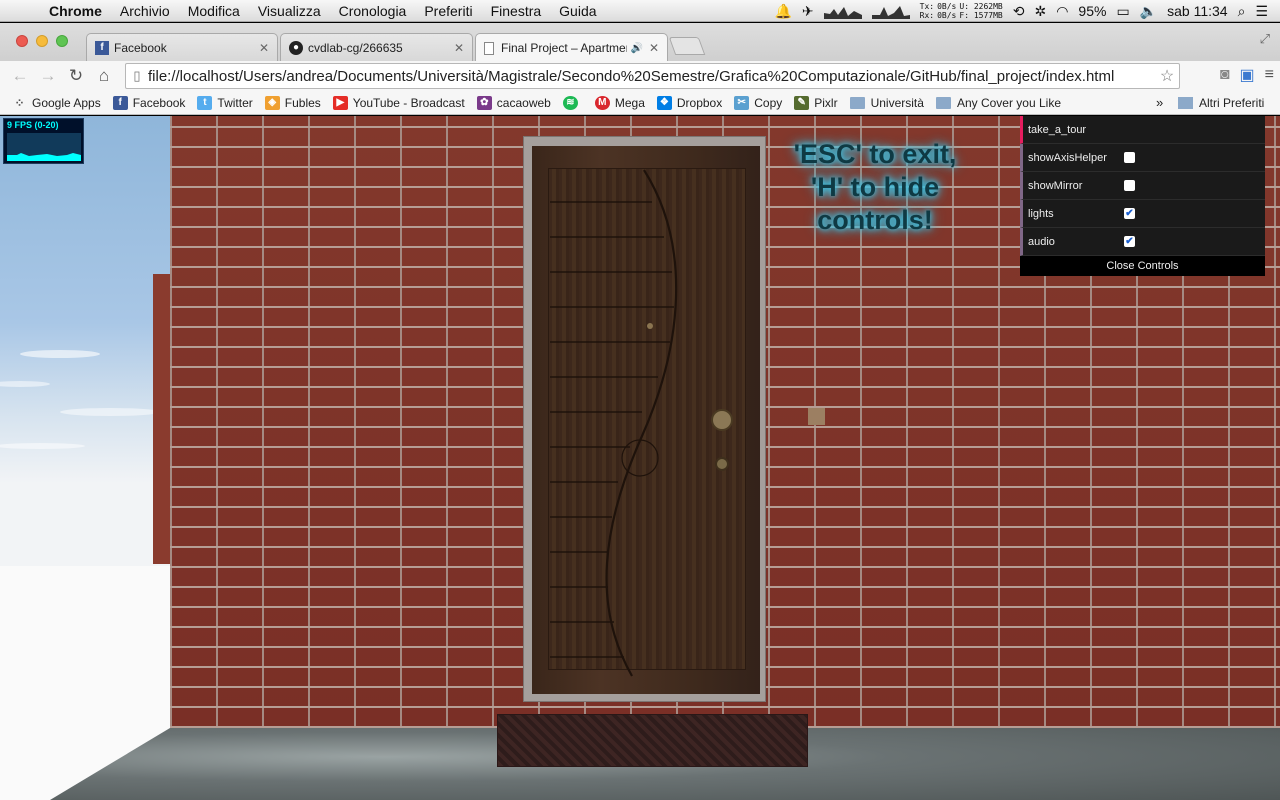 This screenshot has width=1280, height=800. Describe the element at coordinates (629, 102) in the screenshot. I see `bookmark-label: Mega` at that location.